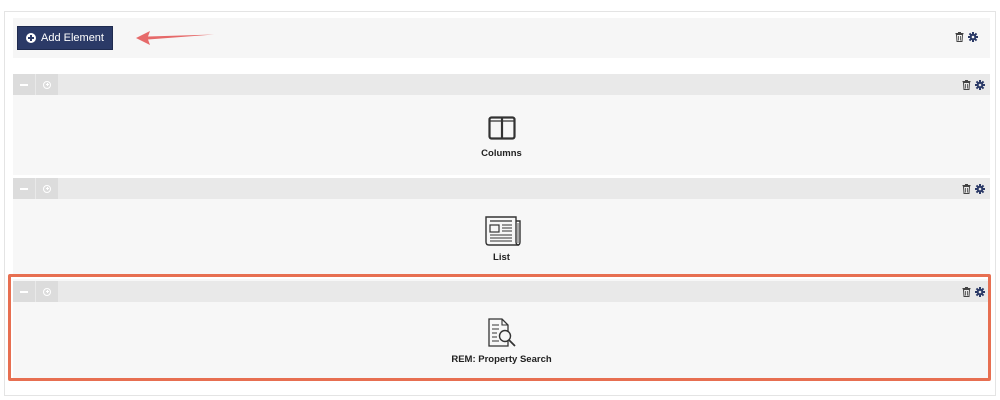 Image resolution: width=1000 pixels, height=400 pixels. I want to click on add-element-button: Add Element, so click(65, 38).